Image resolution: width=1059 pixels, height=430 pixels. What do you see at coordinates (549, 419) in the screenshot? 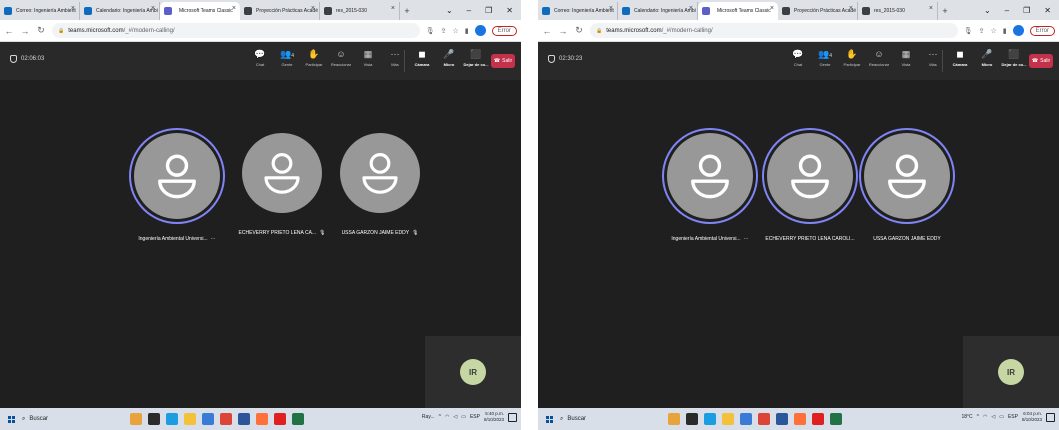
I see `start-button` at bounding box center [549, 419].